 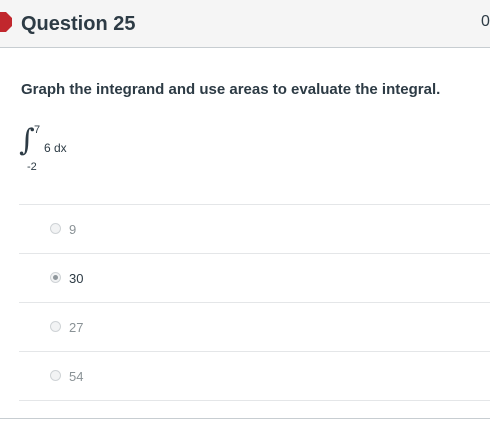 I want to click on answer-option-1: 30, so click(x=254, y=278).